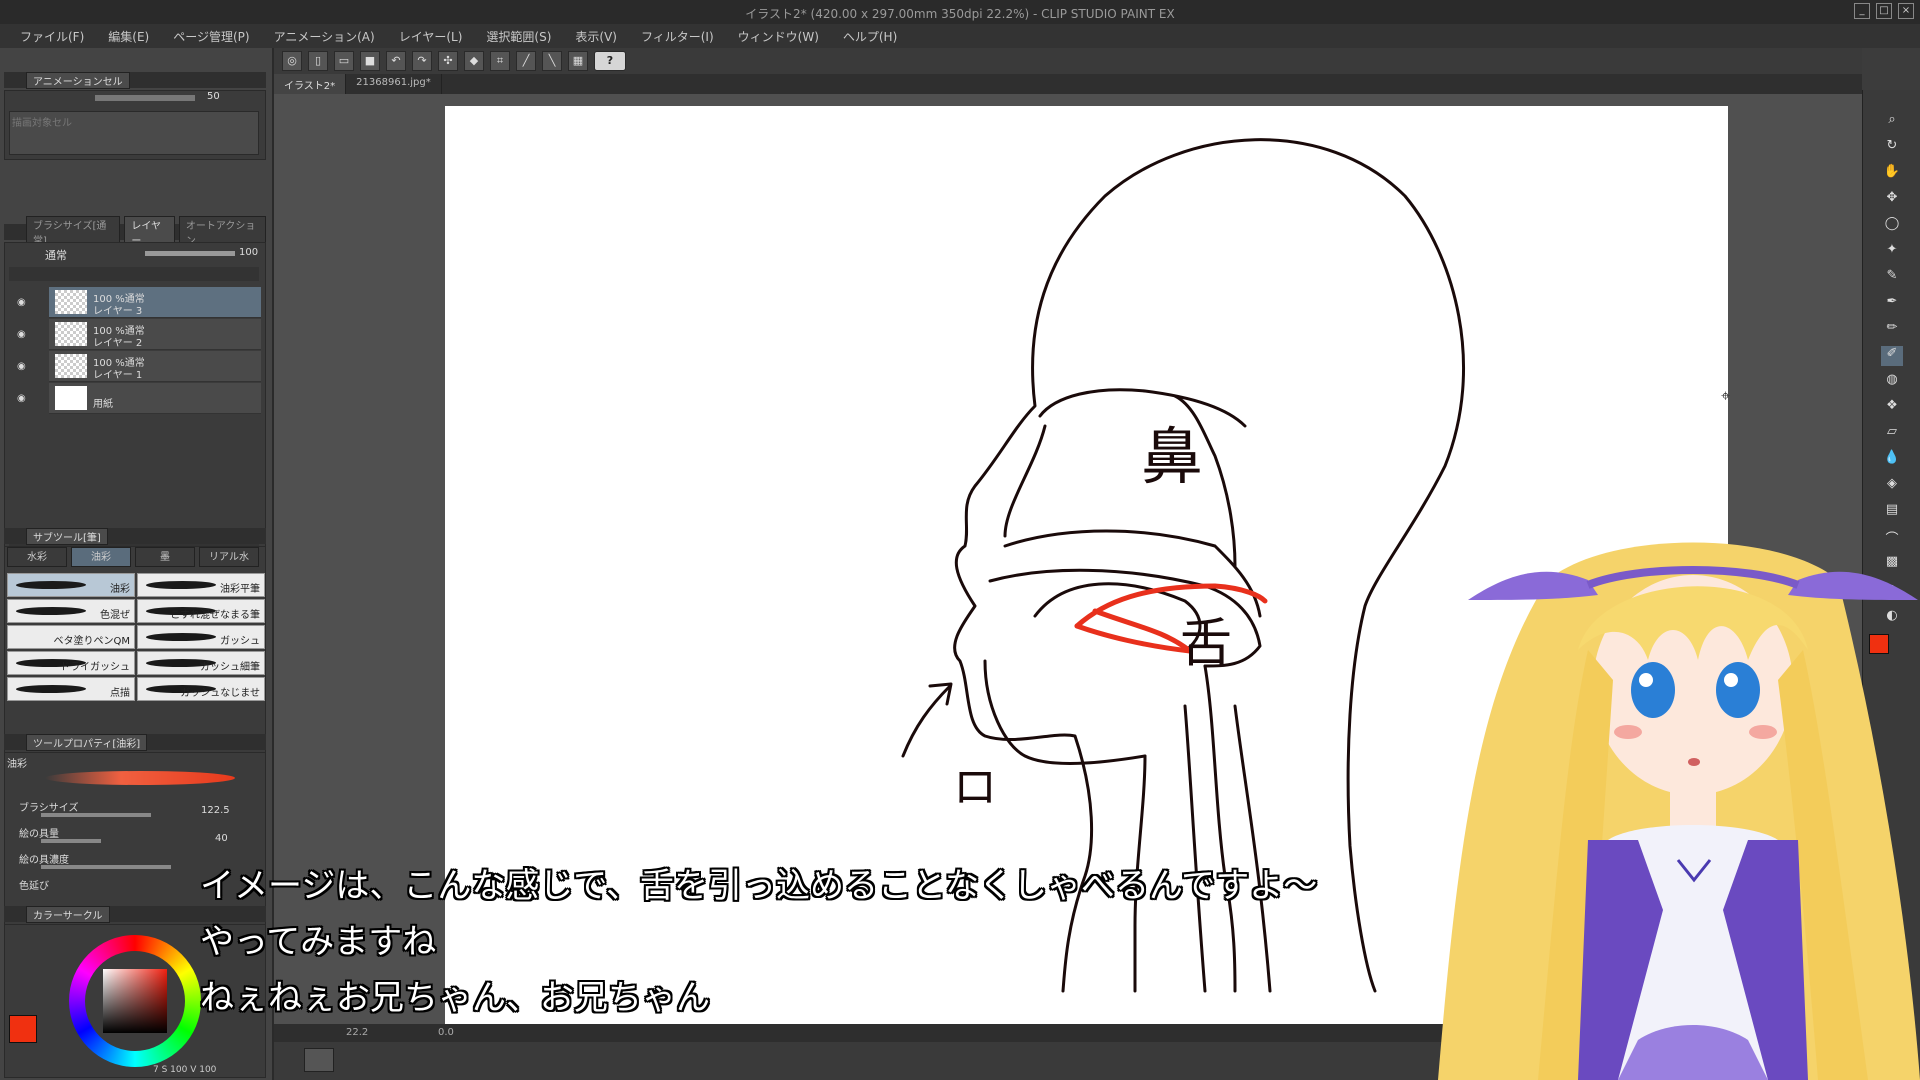  What do you see at coordinates (229, 557) in the screenshot?
I see `brush-tab-real: リアル水` at bounding box center [229, 557].